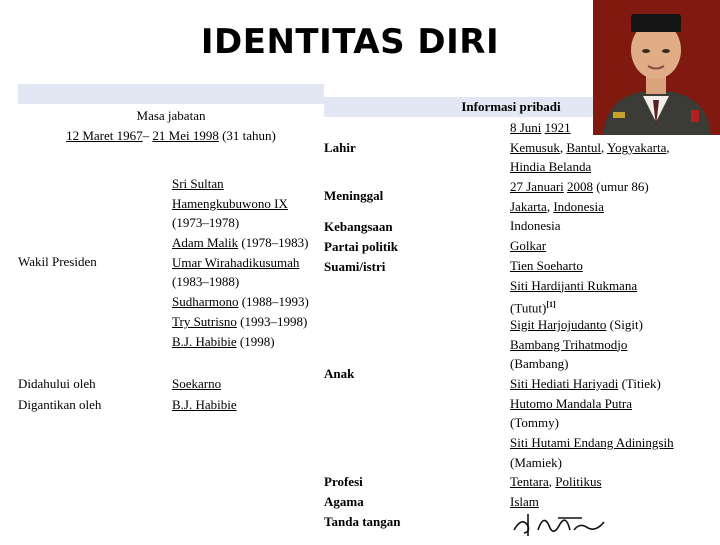 This screenshot has height=545, width=720. I want to click on died-label: Meninggal, so click(354, 195).